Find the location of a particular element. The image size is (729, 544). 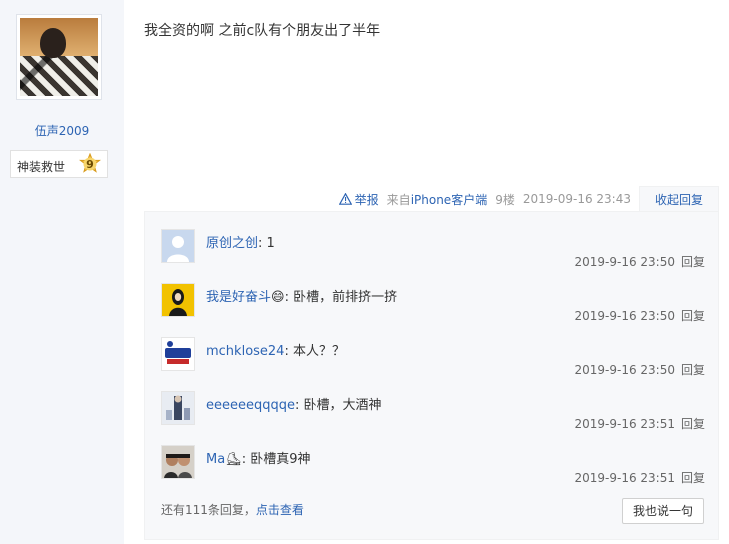

reply-text: 我是好奋斗😄: 卧槽，前排挤一挤 is located at coordinates (301, 295).